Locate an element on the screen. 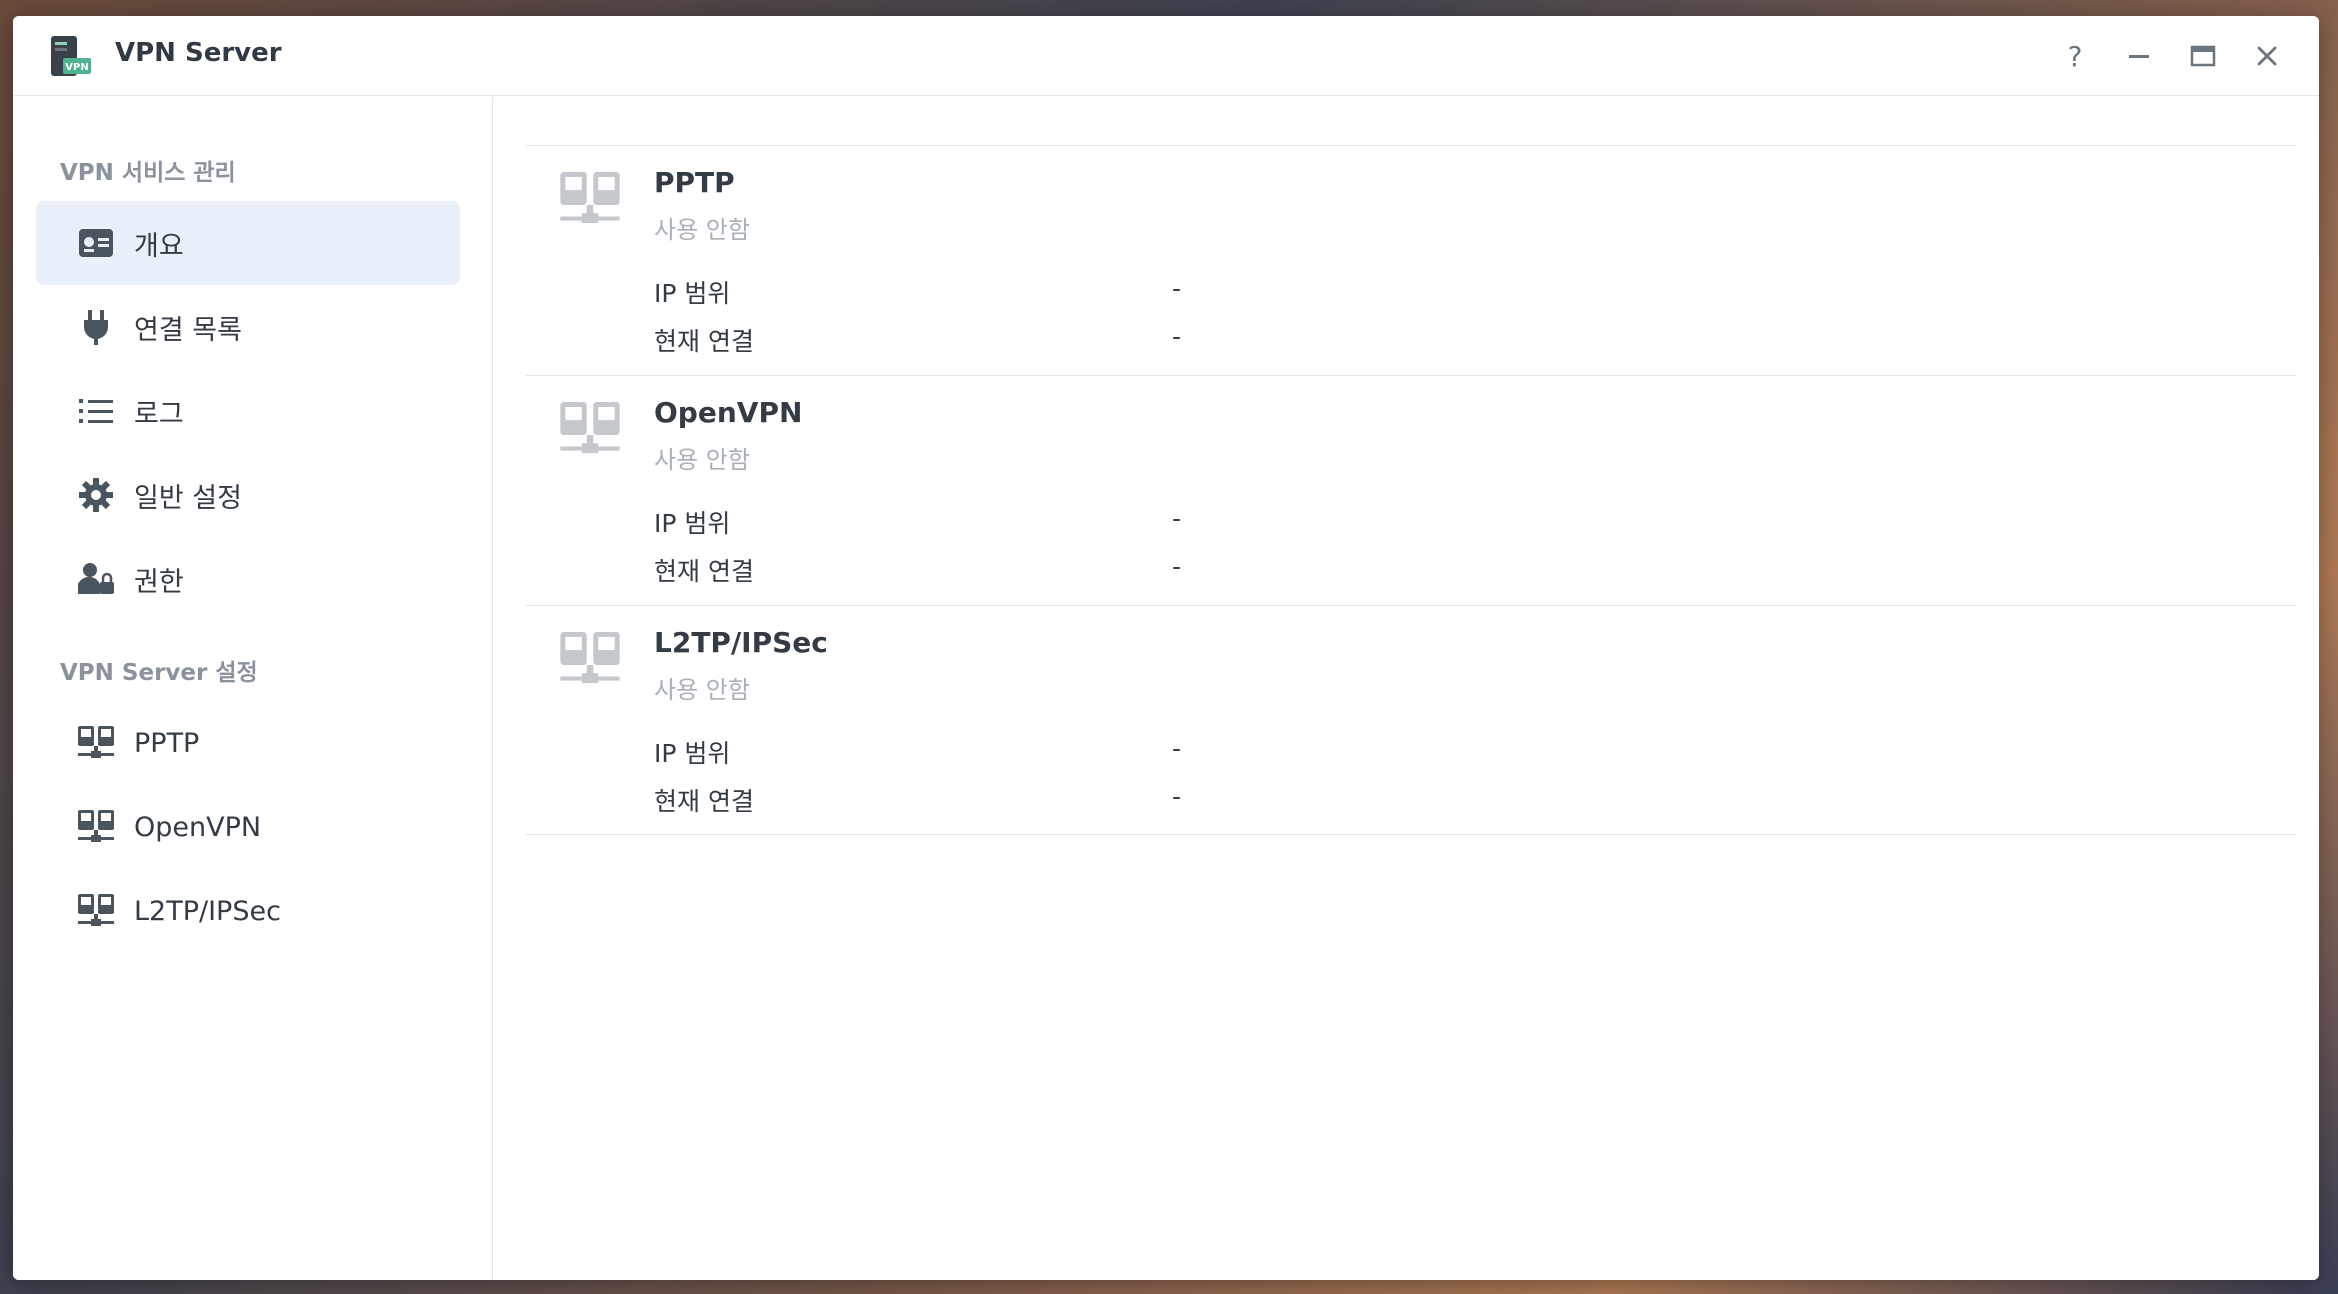 This screenshot has height=1294, width=2338. sidebar-item-label: 로그 is located at coordinates (159, 414).